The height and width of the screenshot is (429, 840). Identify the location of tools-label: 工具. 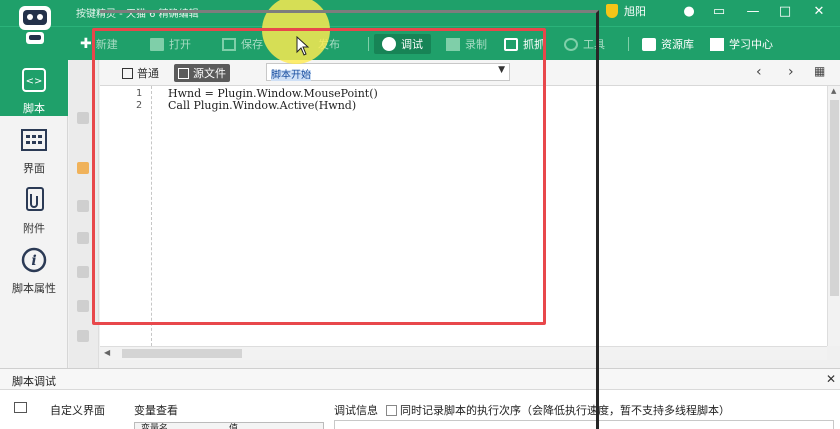
(594, 44).